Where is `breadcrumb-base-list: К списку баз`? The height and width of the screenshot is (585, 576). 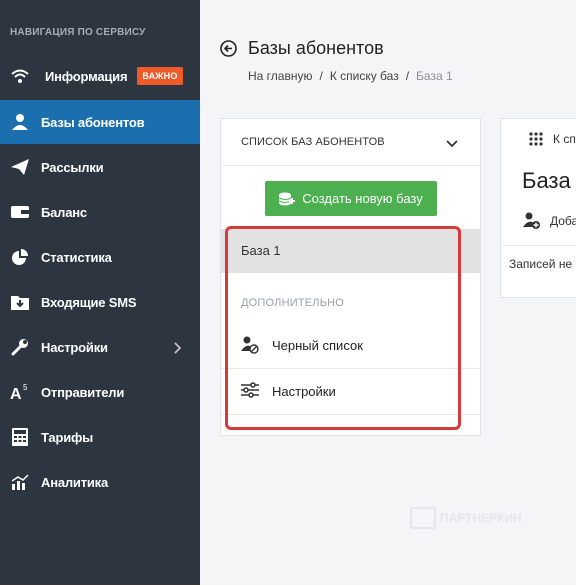 breadcrumb-base-list: К списку баз is located at coordinates (364, 76).